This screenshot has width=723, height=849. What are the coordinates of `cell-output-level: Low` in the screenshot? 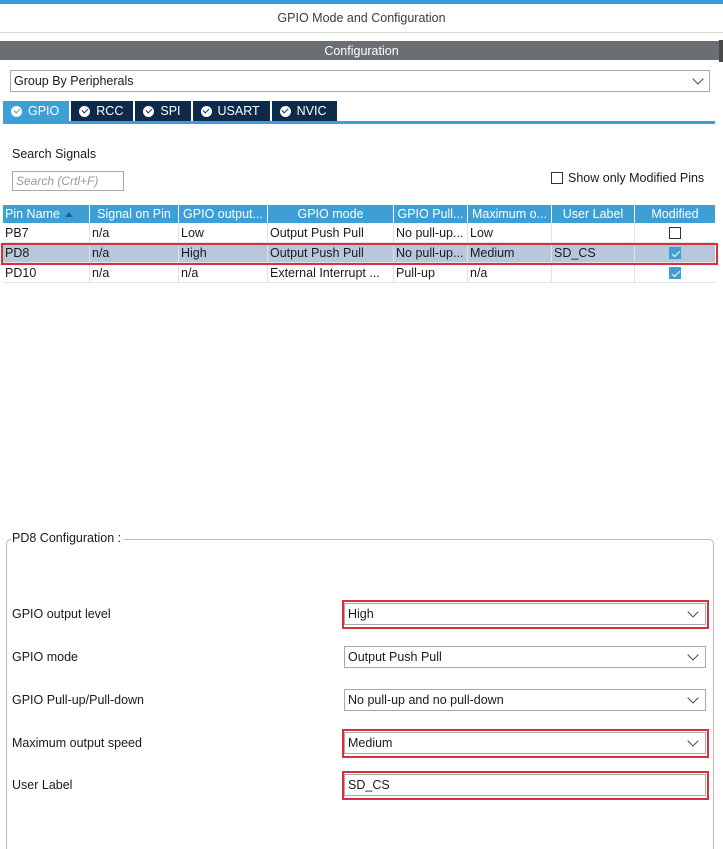 It's located at (223, 233).